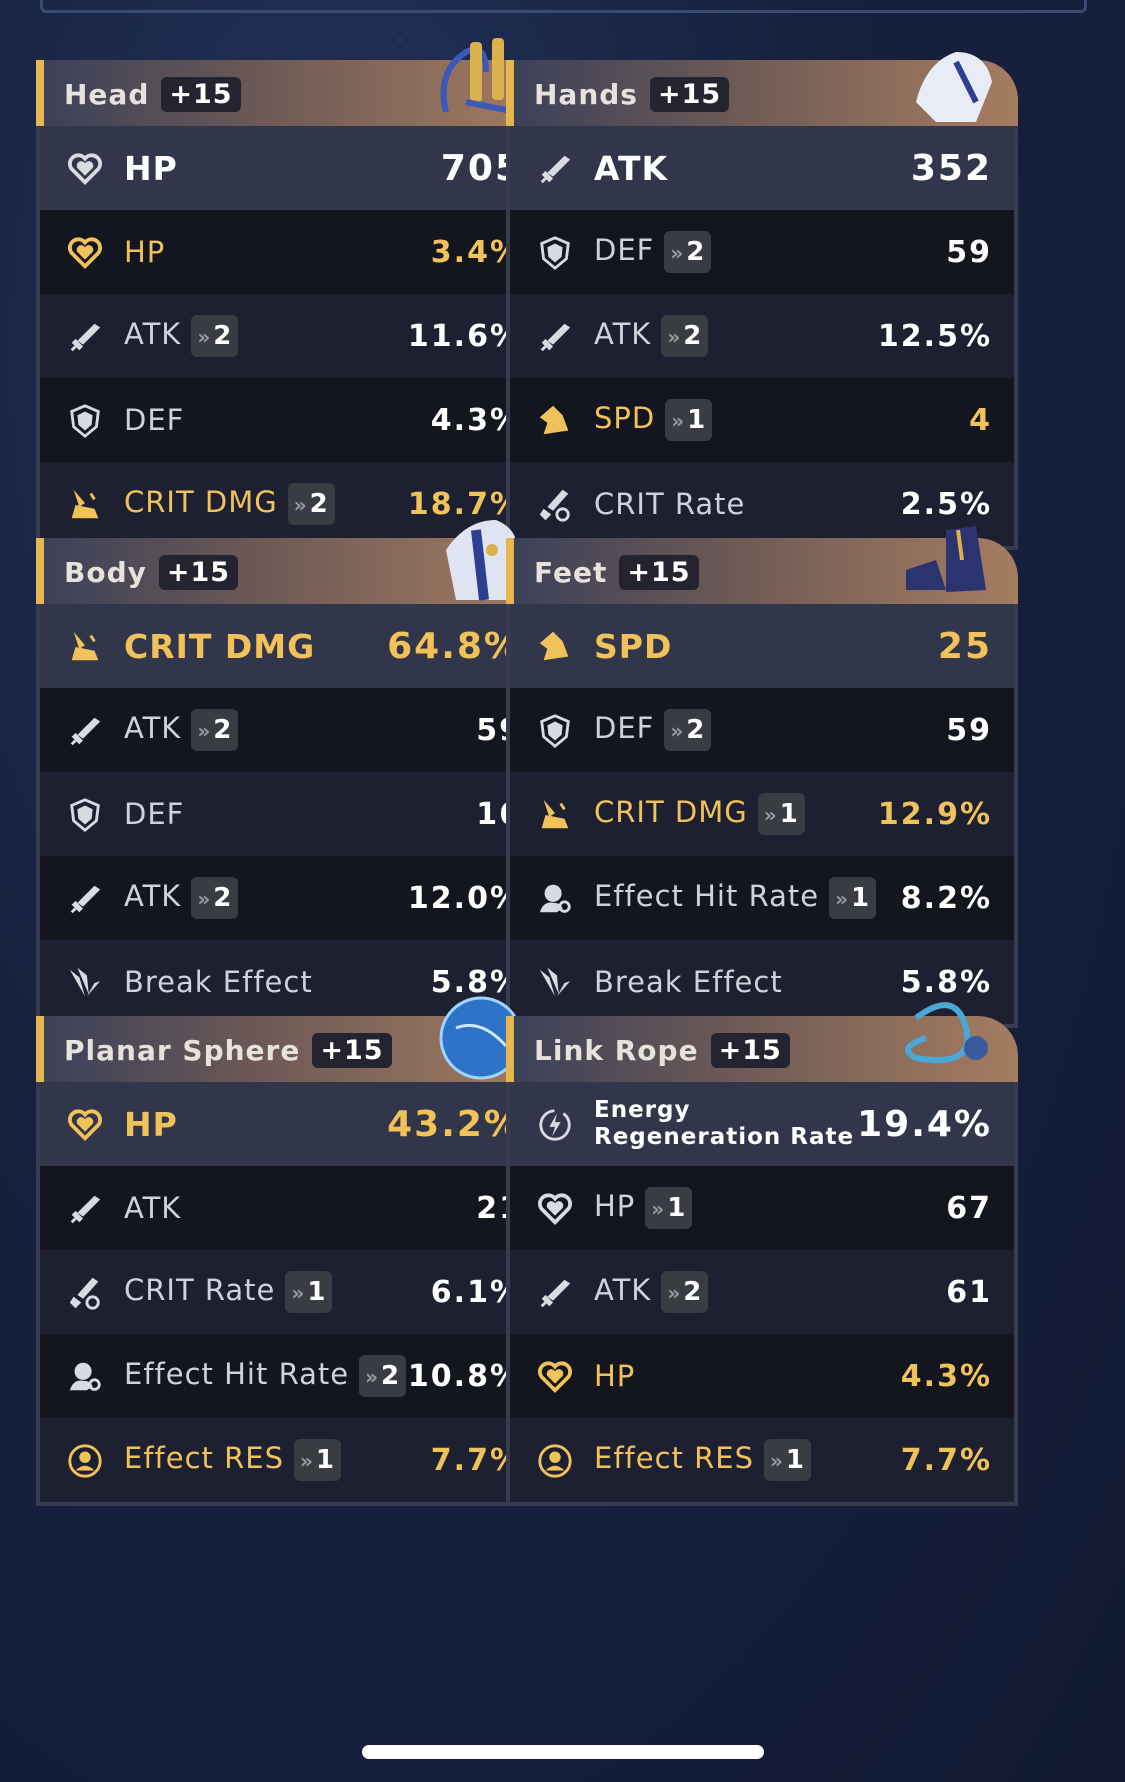 This screenshot has width=1125, height=1782. Describe the element at coordinates (105, 572) in the screenshot. I see `relic-slot-label: Body` at that location.